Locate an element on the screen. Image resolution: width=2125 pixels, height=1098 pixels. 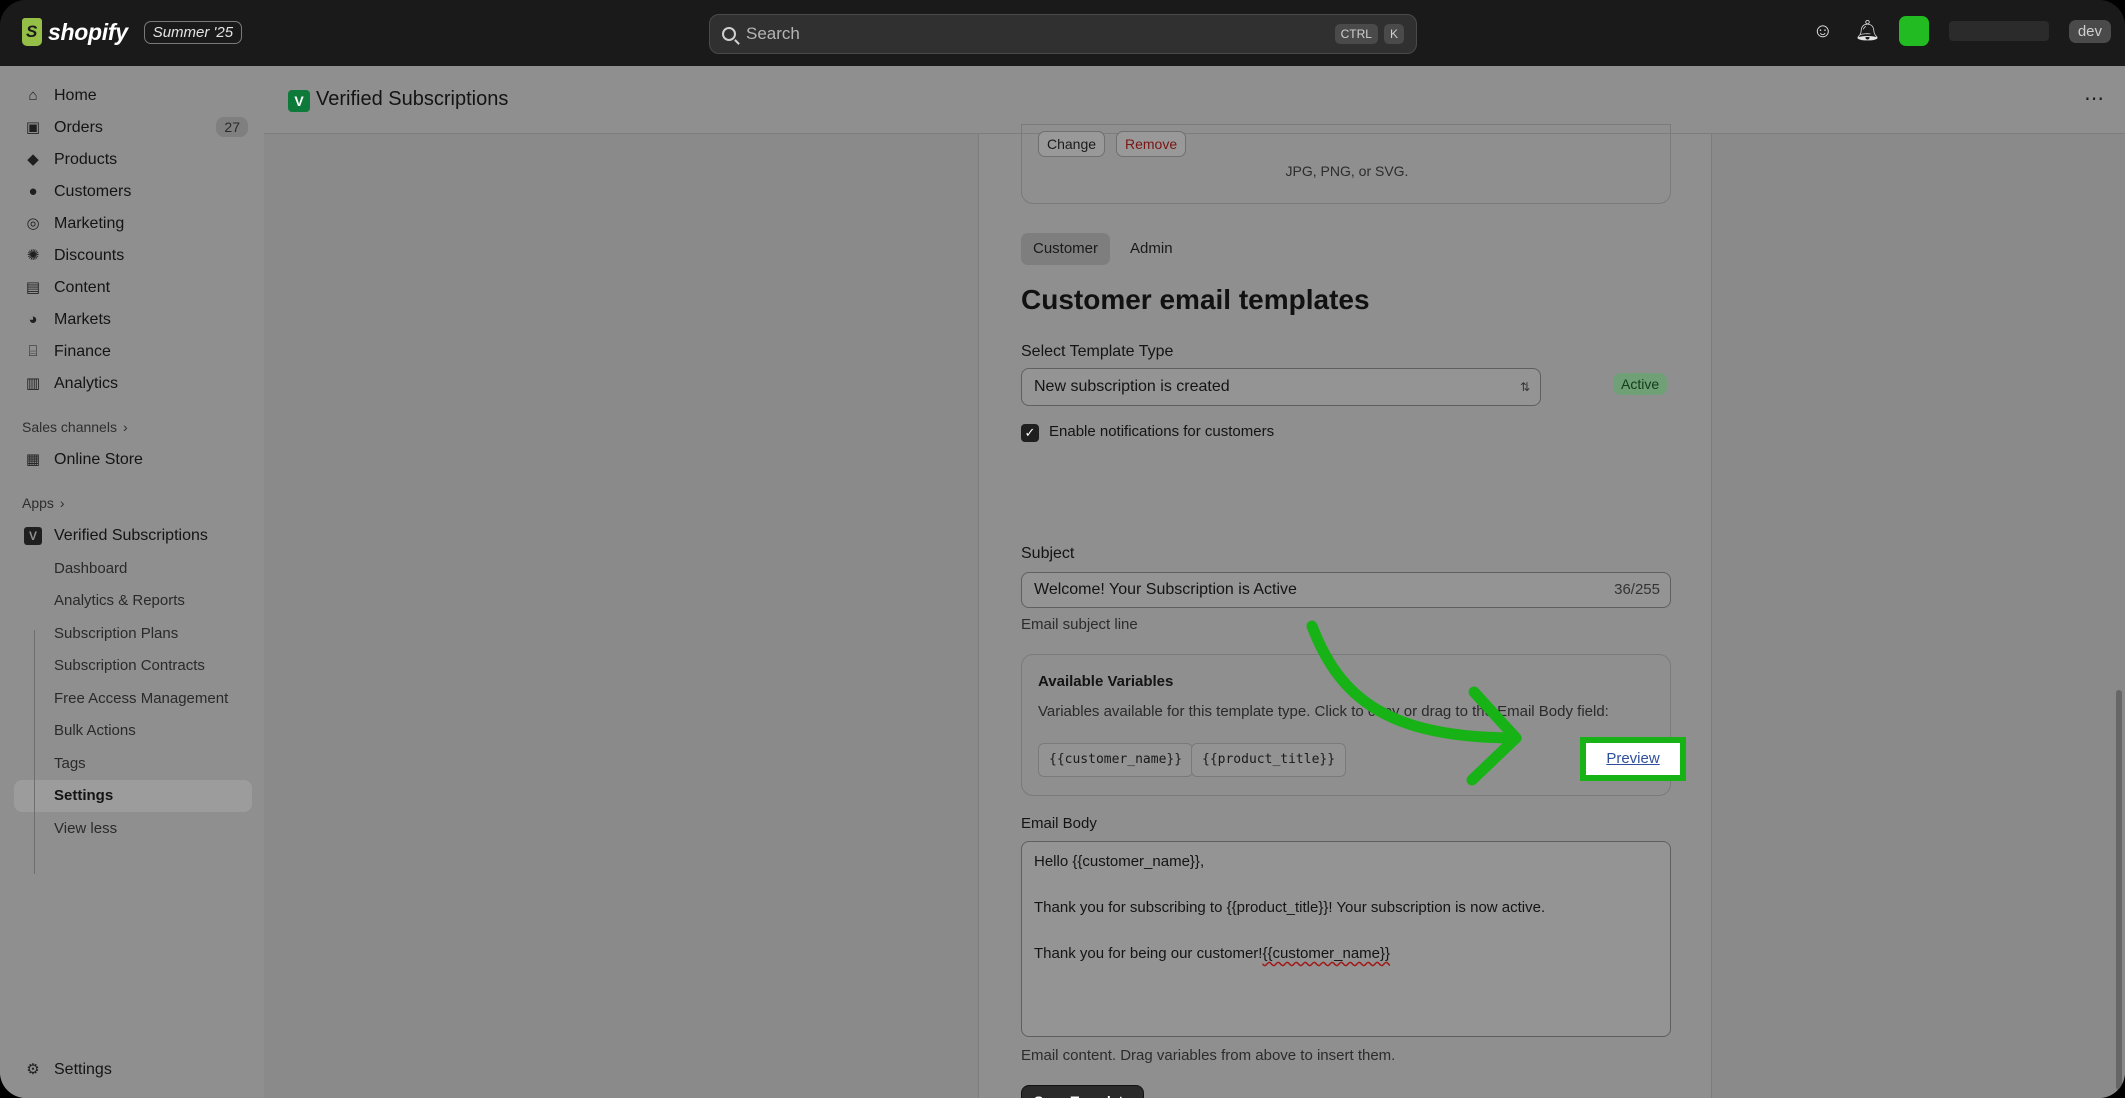
person-icon: ● is located at coordinates (33, 191).